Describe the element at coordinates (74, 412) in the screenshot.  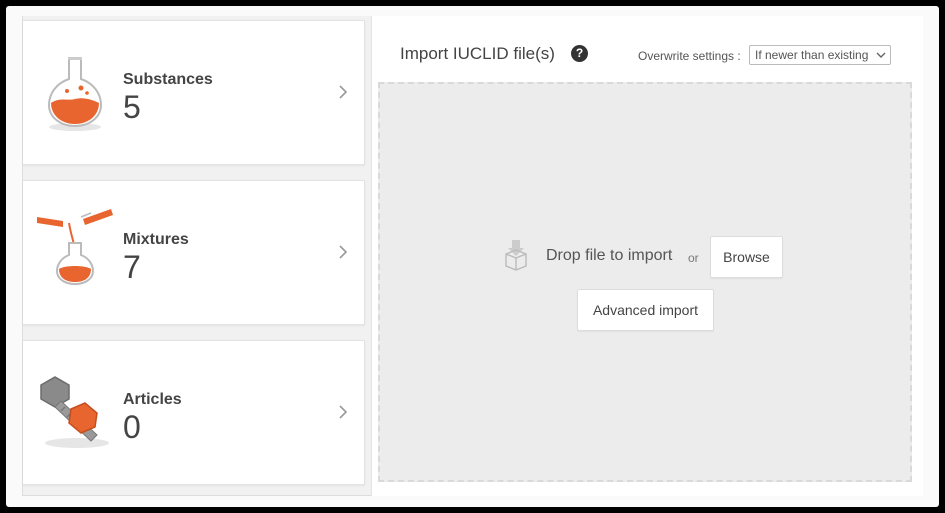
I see `bolt-nut-icon` at that location.